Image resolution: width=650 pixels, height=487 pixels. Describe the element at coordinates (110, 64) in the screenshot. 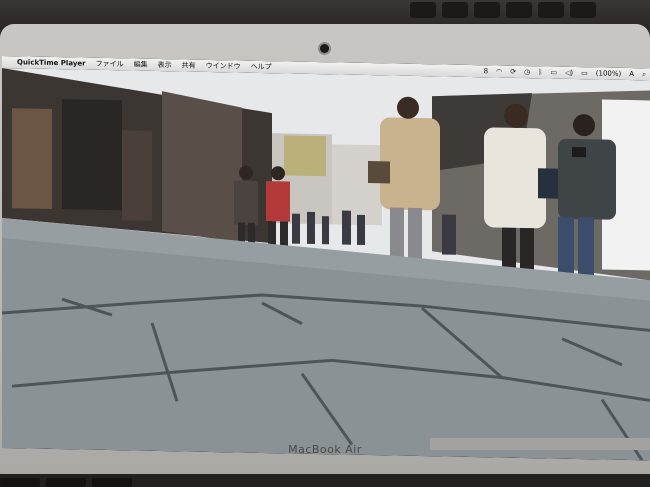

I see `menu-file: ファイル` at that location.